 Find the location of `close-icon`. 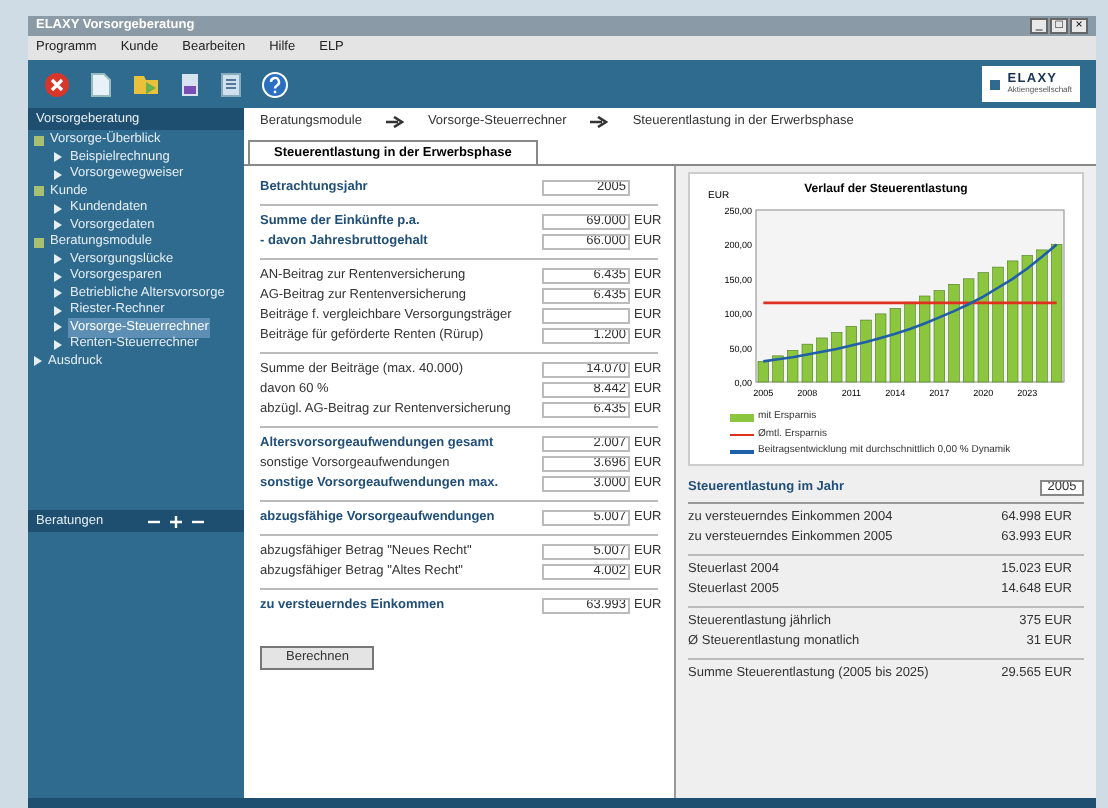

close-icon is located at coordinates (57, 84).